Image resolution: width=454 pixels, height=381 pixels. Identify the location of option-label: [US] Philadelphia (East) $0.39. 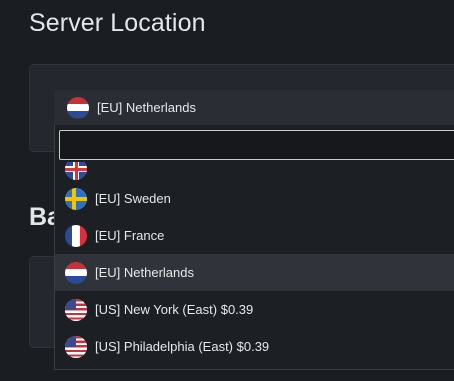
(182, 346).